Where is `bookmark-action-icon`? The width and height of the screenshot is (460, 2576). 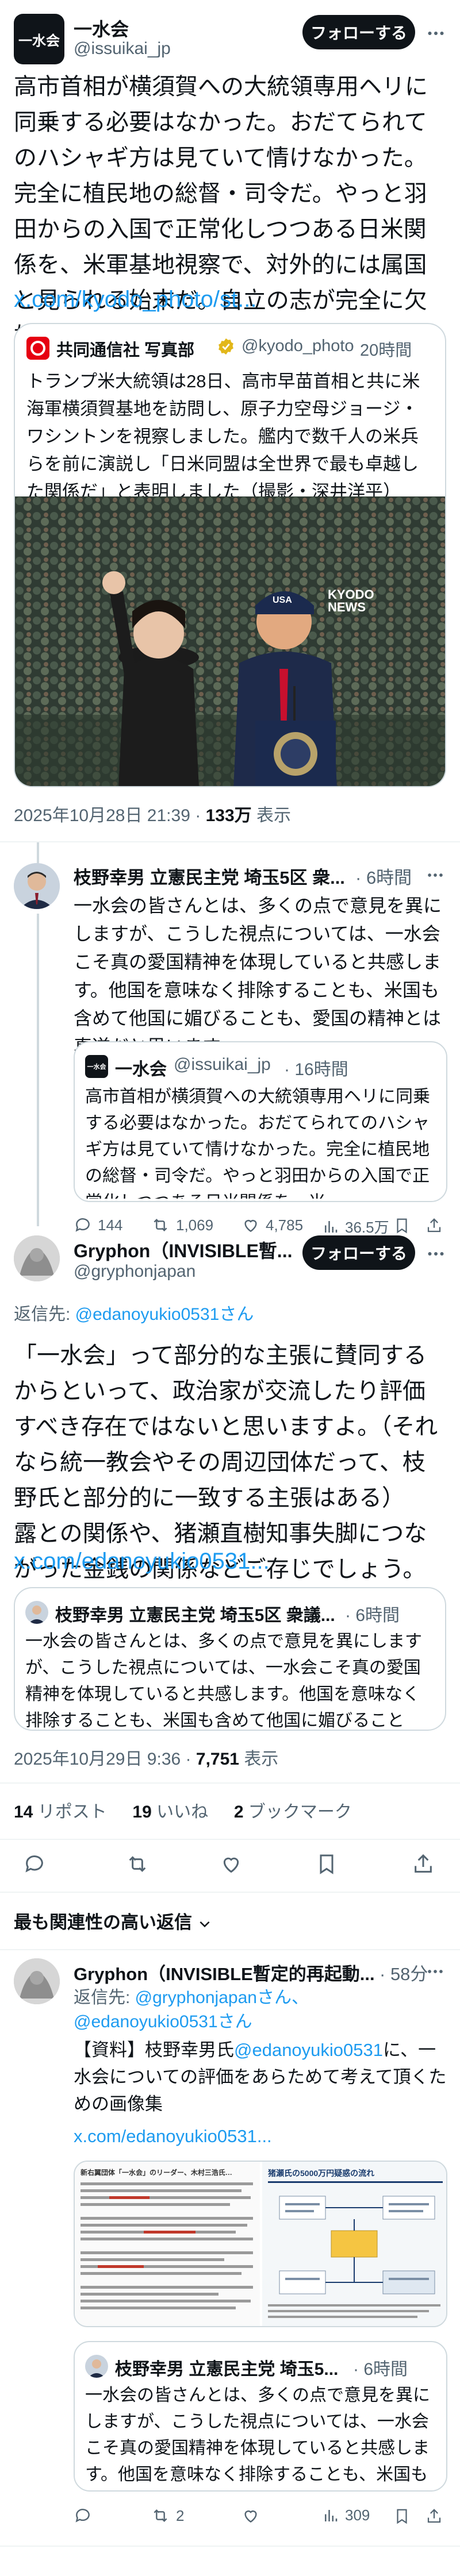
bookmark-action-icon is located at coordinates (326, 1864).